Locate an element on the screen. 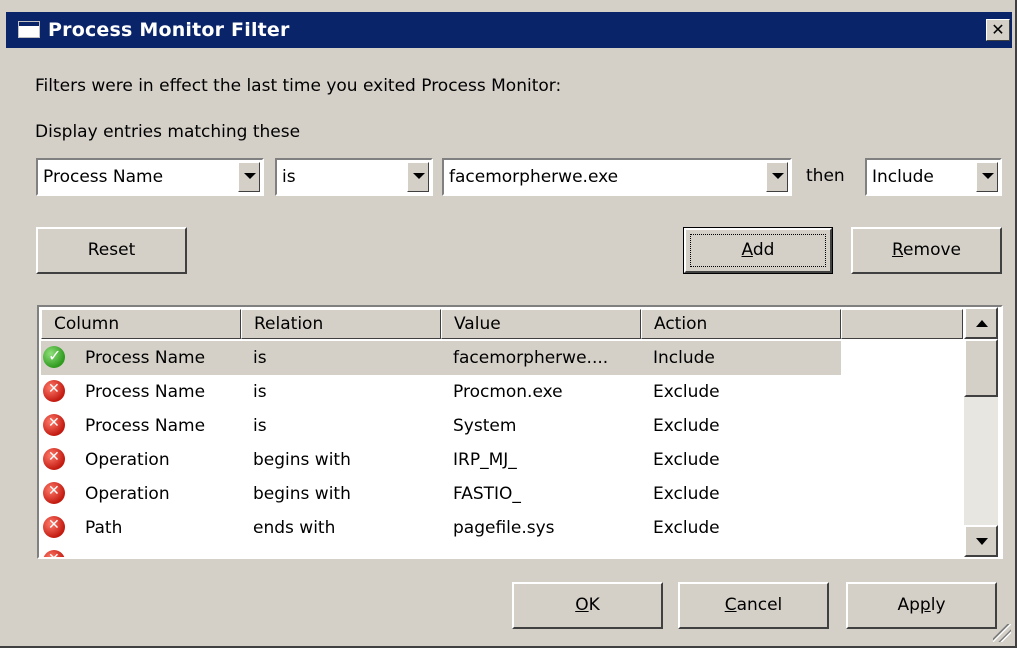 This screenshot has height=650, width=1019. apply-button: Apply is located at coordinates (921, 605).